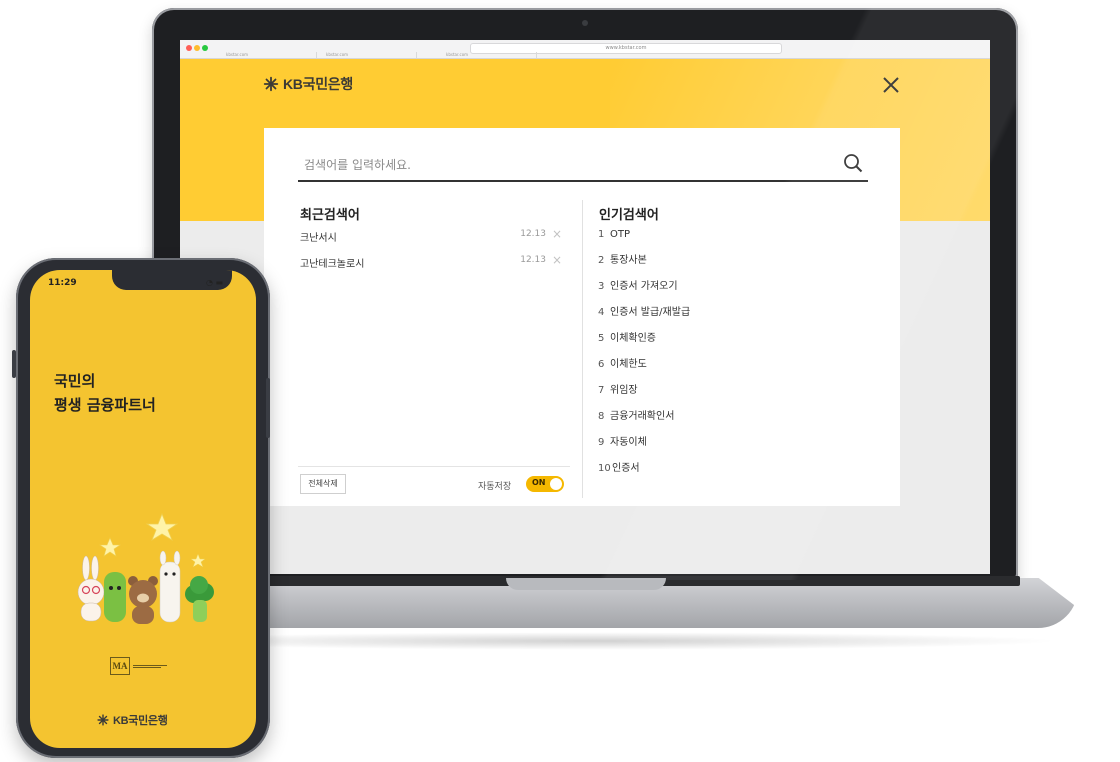 The image size is (1120, 762). What do you see at coordinates (145, 568) in the screenshot?
I see `mascot-illustration` at bounding box center [145, 568].